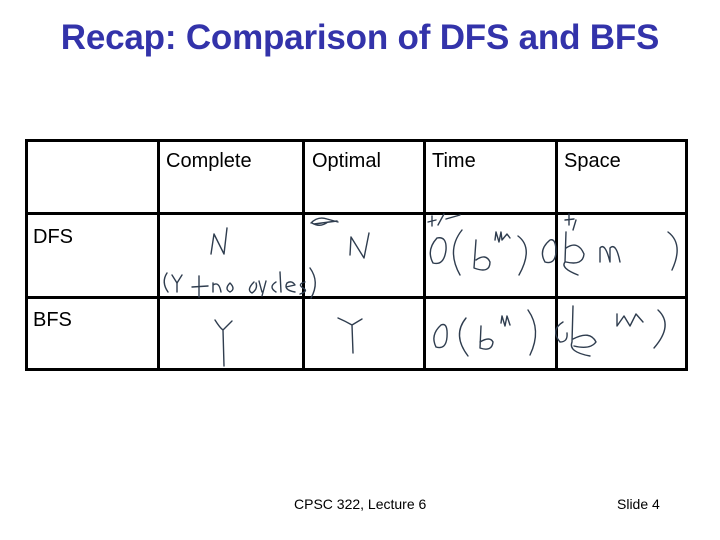  Describe the element at coordinates (360, 37) in the screenshot. I see `slide-title: Recap: Comparison of DFS and BFS` at that location.